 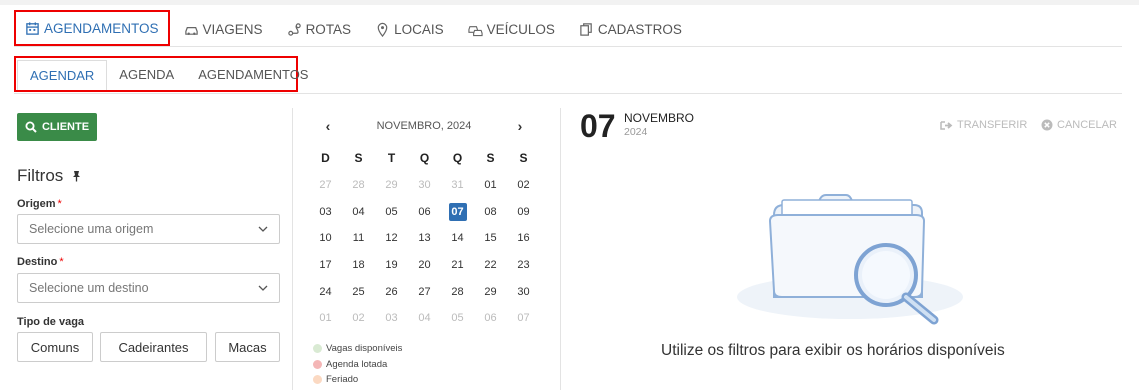 What do you see at coordinates (983, 125) in the screenshot?
I see `transferir-button: TRANSFERIR` at bounding box center [983, 125].